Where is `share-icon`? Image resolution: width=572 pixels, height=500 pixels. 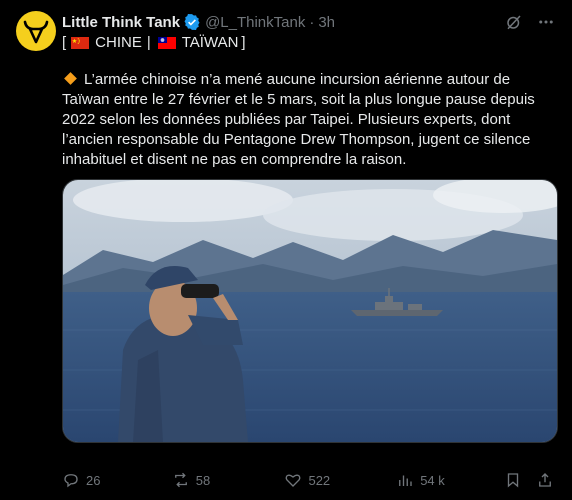
share-icon is located at coordinates (545, 480).